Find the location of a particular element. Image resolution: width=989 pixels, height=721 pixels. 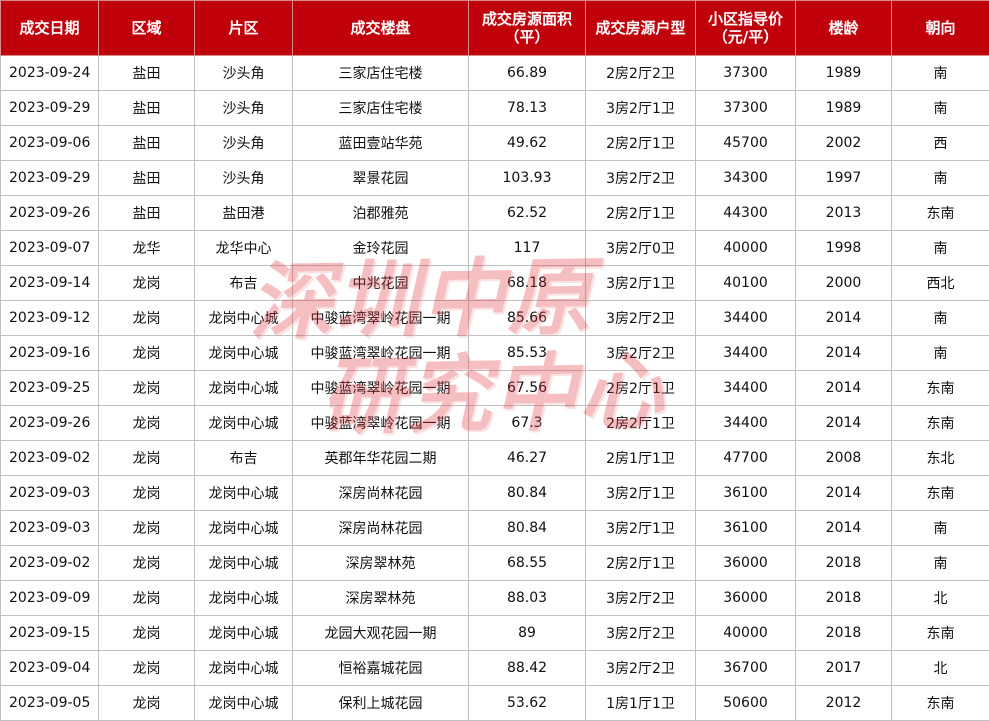

cell-price: 37300 is located at coordinates (745, 108).